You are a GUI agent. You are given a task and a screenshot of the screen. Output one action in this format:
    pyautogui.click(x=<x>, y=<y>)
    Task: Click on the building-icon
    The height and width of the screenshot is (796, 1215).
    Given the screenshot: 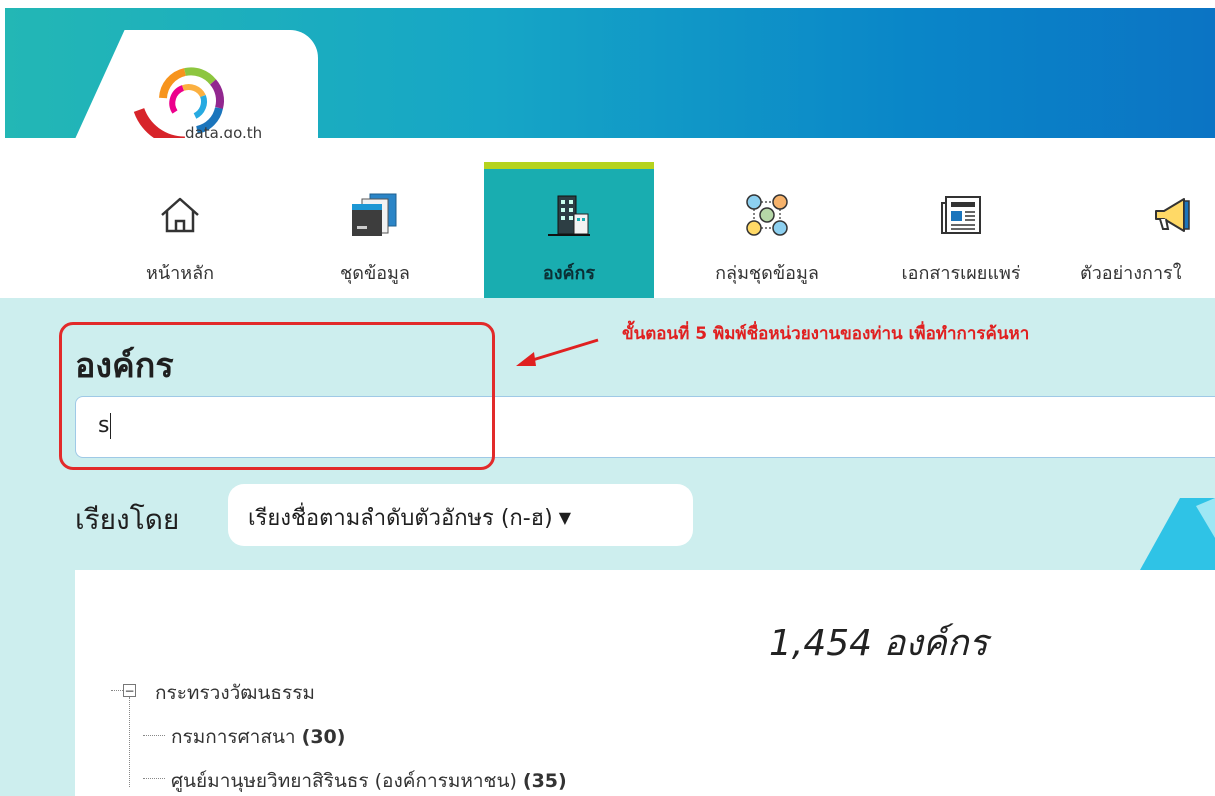 What is the action you would take?
    pyautogui.click(x=569, y=215)
    